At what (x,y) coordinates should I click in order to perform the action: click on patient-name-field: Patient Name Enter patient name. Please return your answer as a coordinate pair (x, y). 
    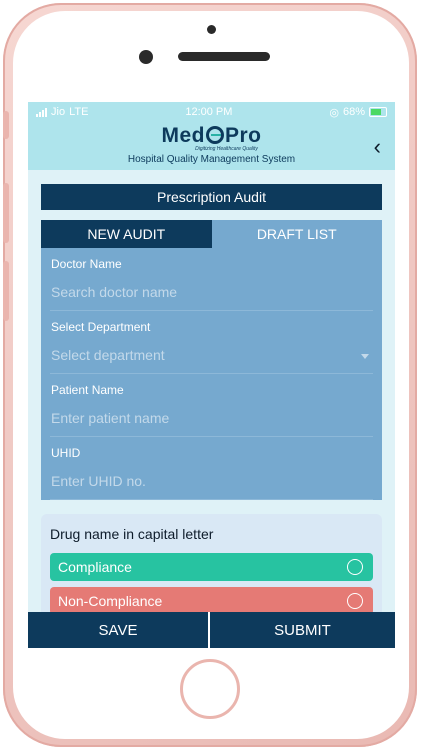
    Looking at the image, I should click on (211, 405).